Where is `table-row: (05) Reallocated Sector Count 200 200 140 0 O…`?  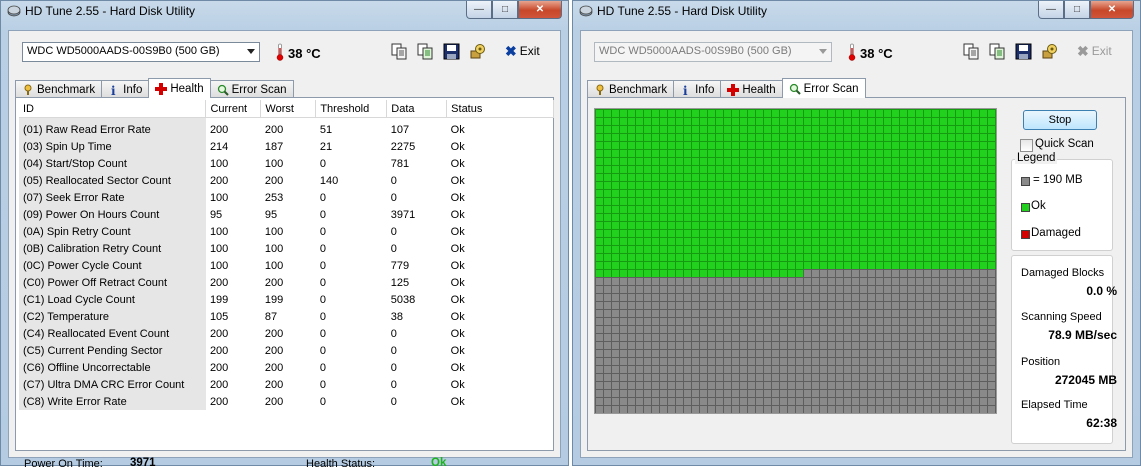
table-row: (05) Reallocated Sector Count 200 200 140 0 O… is located at coordinates (286, 180).